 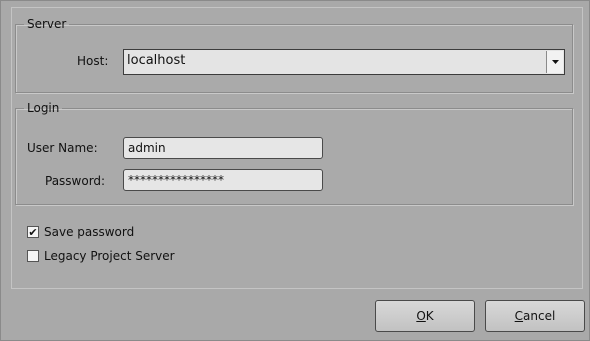 I want to click on host-combobox: localhost, so click(x=344, y=62).